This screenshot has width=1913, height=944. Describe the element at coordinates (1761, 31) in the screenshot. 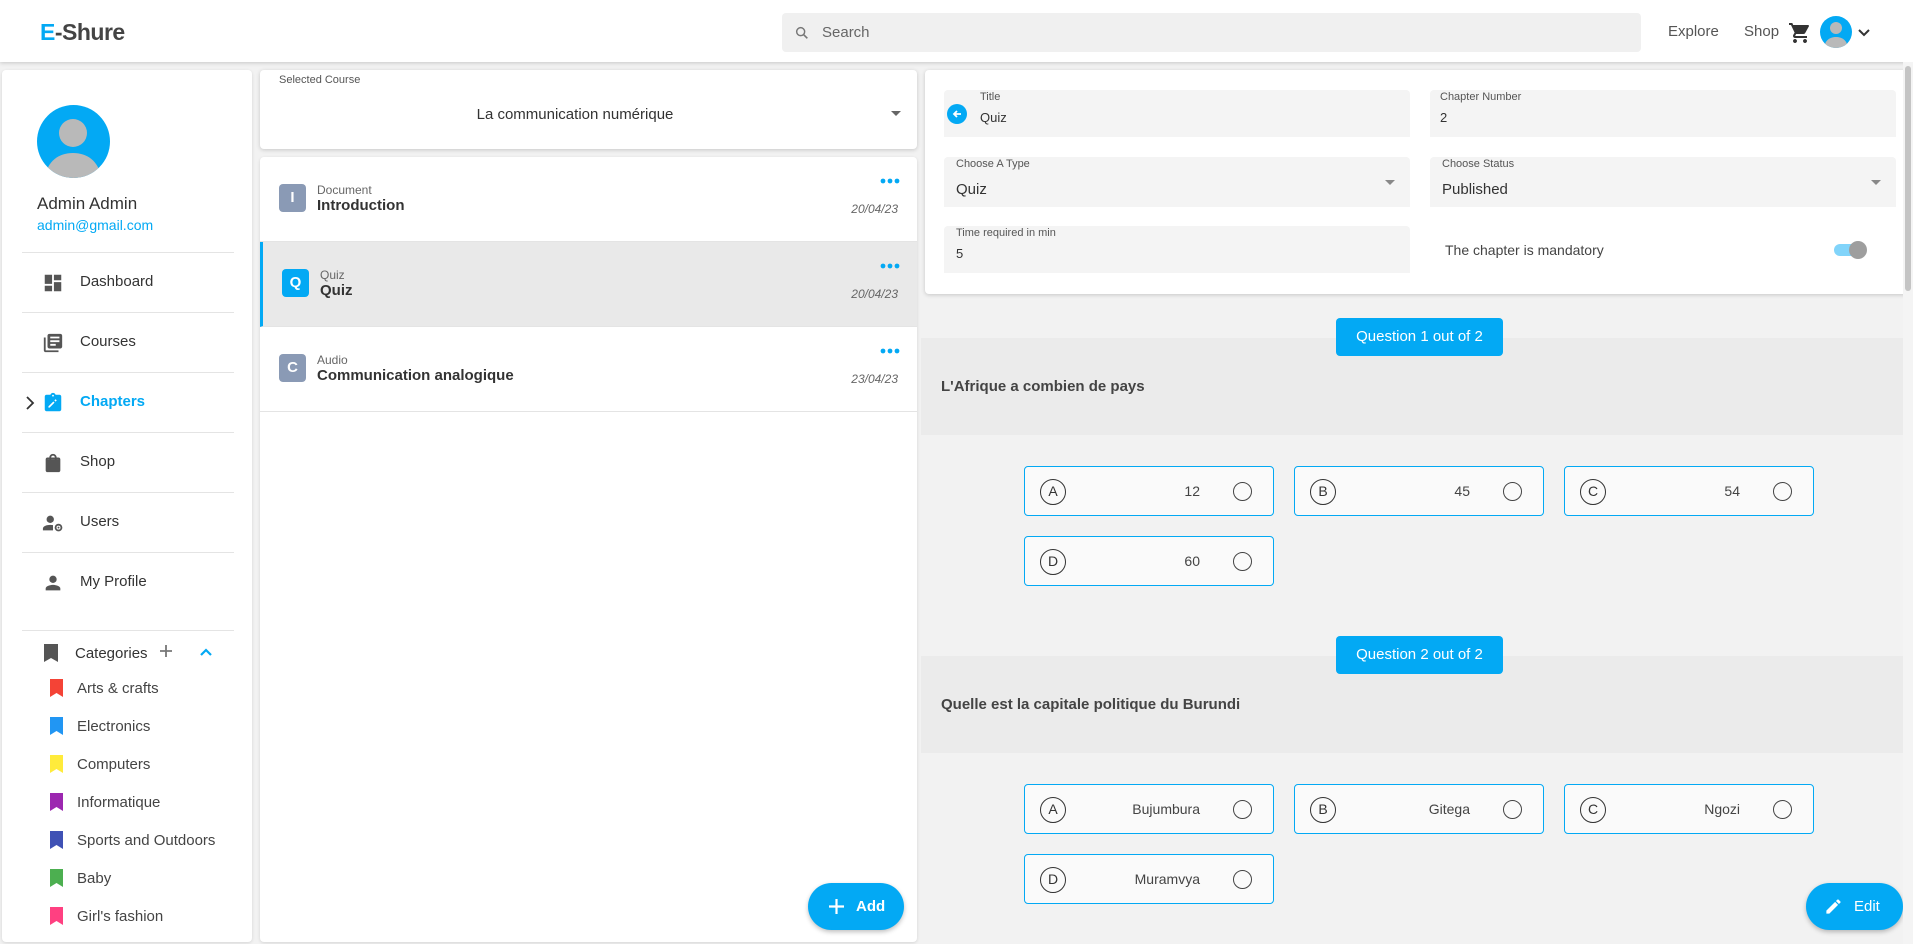

I see `shop-link: Shop` at that location.